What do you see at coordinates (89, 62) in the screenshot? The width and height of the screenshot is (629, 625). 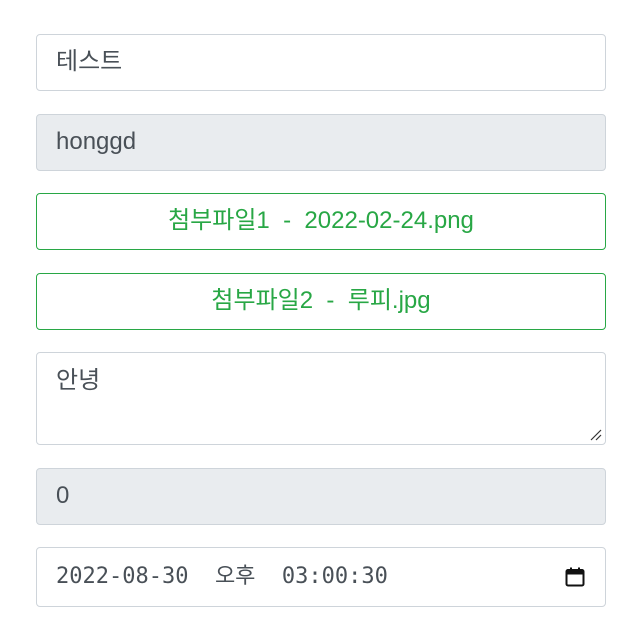 I see `title-input-value: 테스트` at bounding box center [89, 62].